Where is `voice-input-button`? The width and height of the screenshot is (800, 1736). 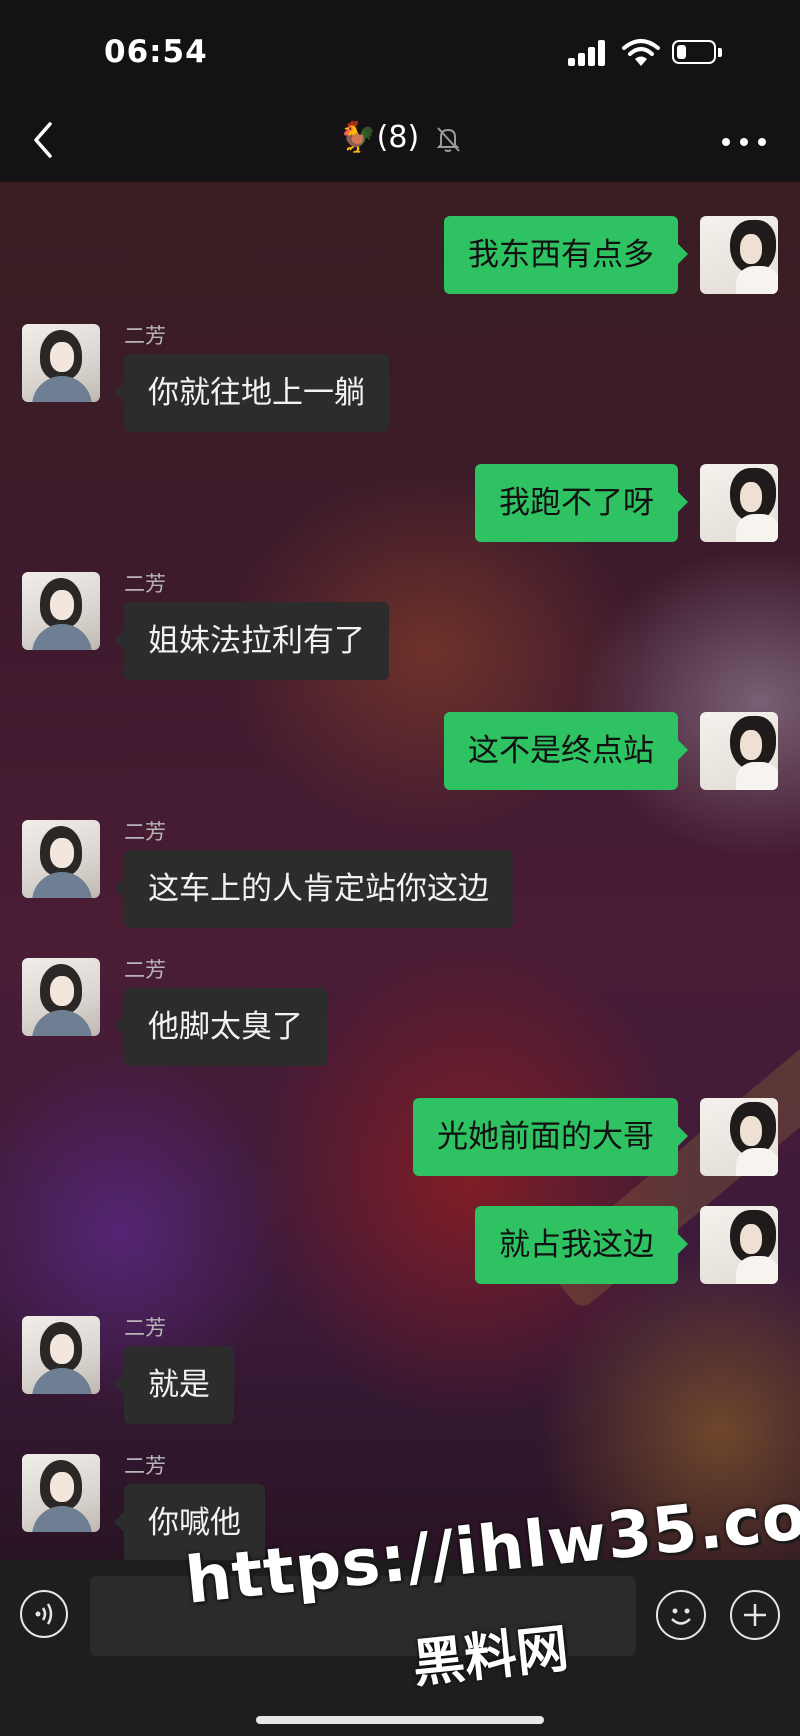
voice-input-button is located at coordinates (44, 1614).